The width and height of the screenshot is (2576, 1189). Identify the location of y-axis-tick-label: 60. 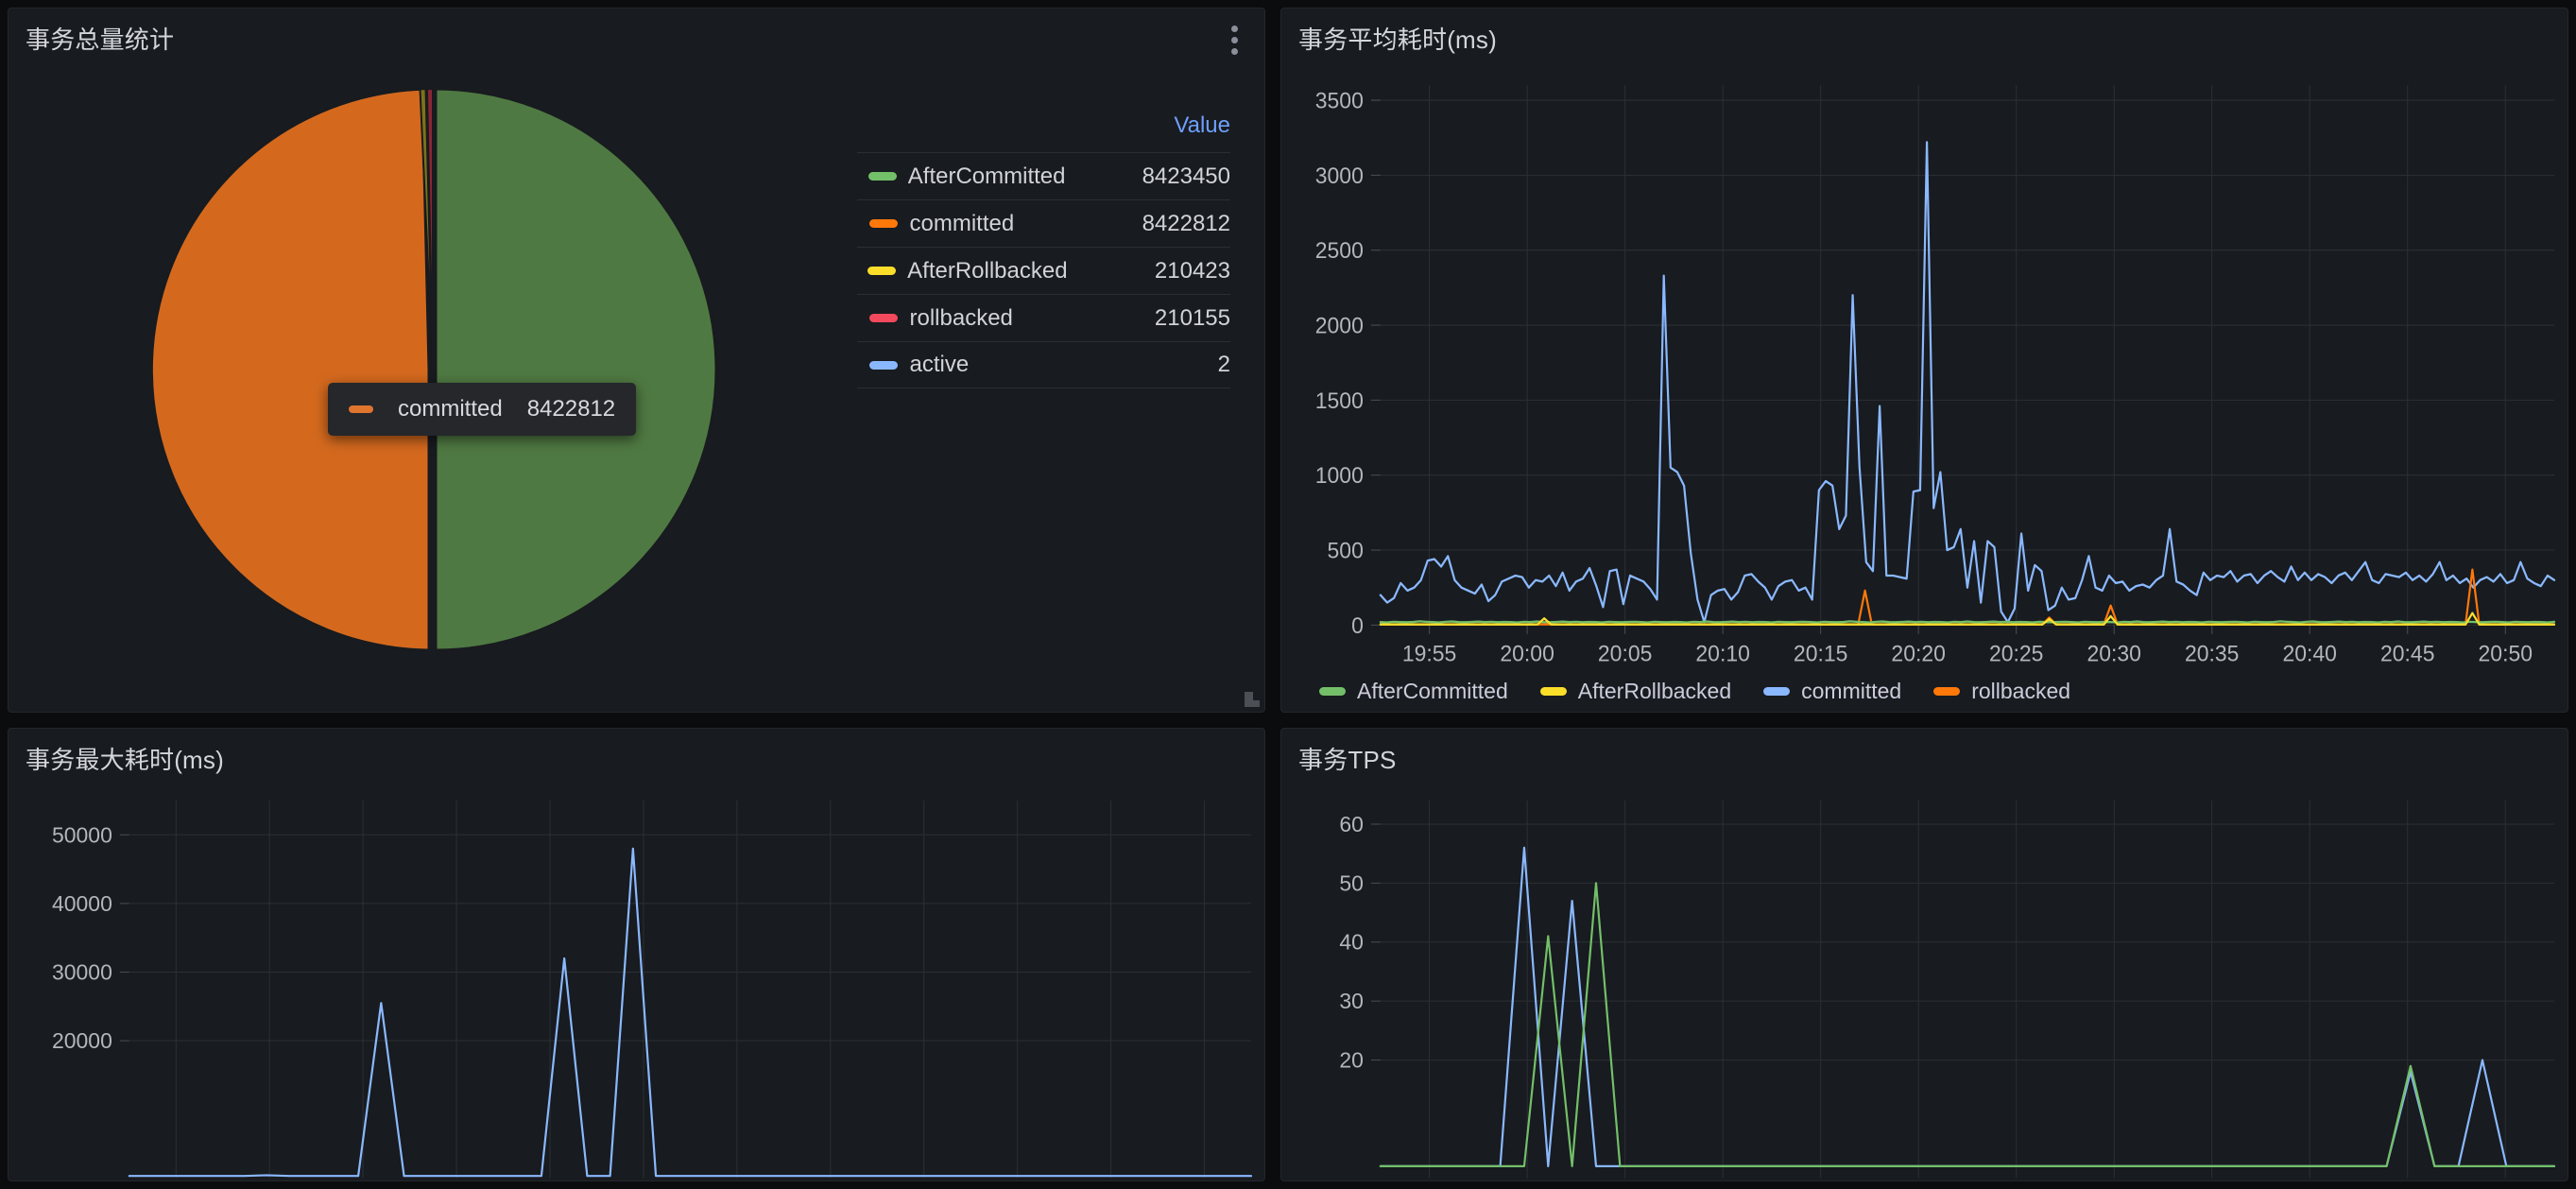
(1351, 824).